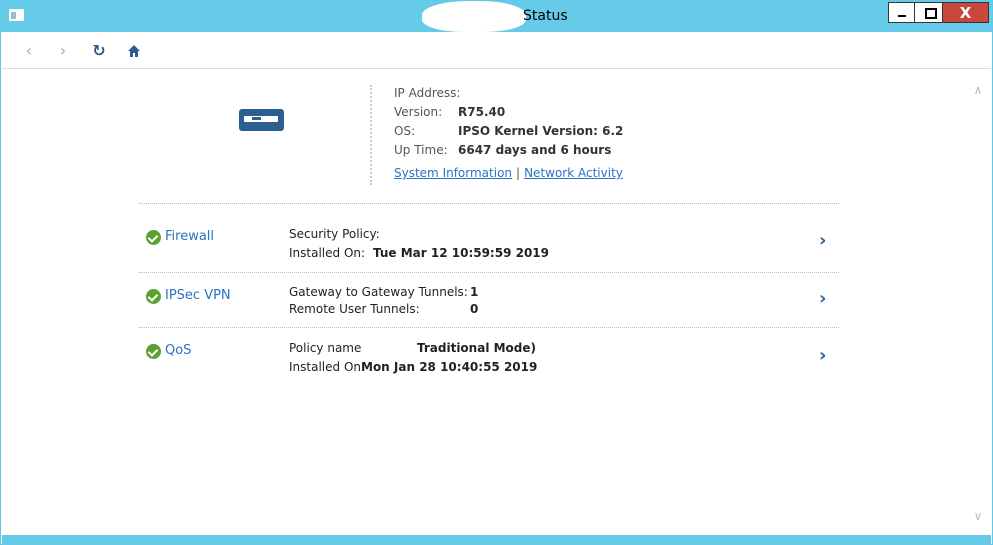 The width and height of the screenshot is (993, 545). I want to click on blade-detail-line1: Policy name Traditional Mode), so click(412, 348).